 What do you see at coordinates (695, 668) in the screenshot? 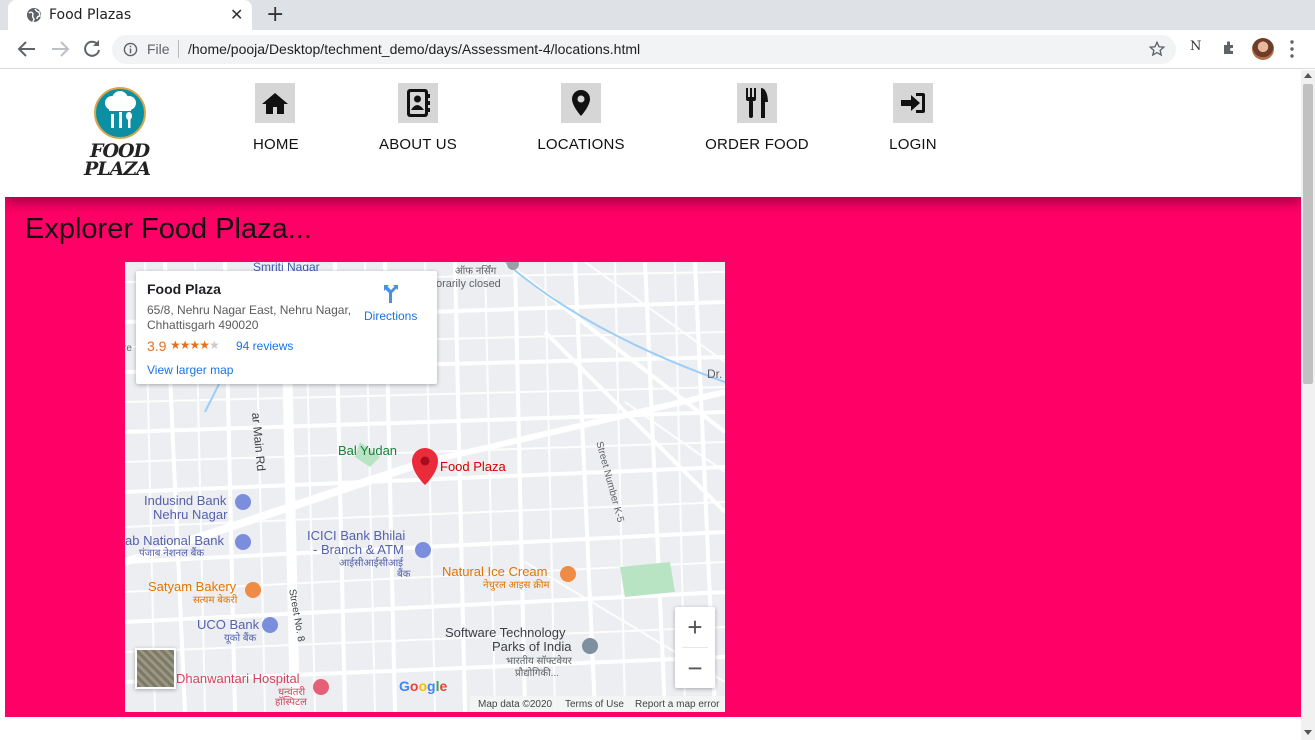
I see `zoom-out-button: −` at bounding box center [695, 668].